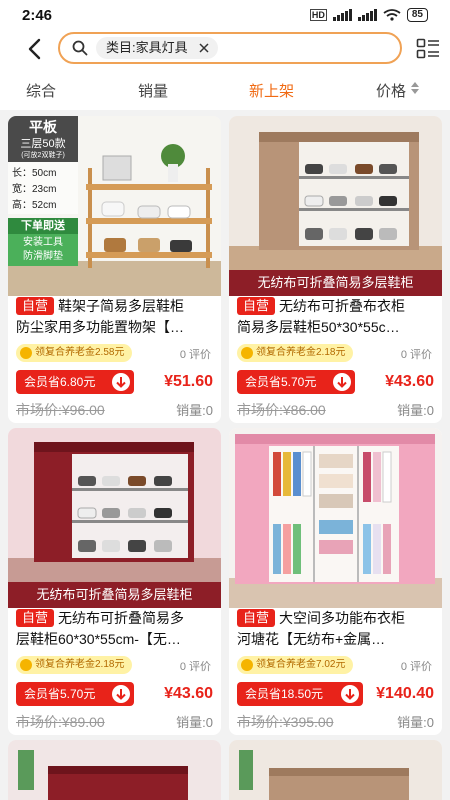 Image resolution: width=450 pixels, height=800 pixels. I want to click on coupon-badge: 领复合养老金7.02元, so click(295, 665).